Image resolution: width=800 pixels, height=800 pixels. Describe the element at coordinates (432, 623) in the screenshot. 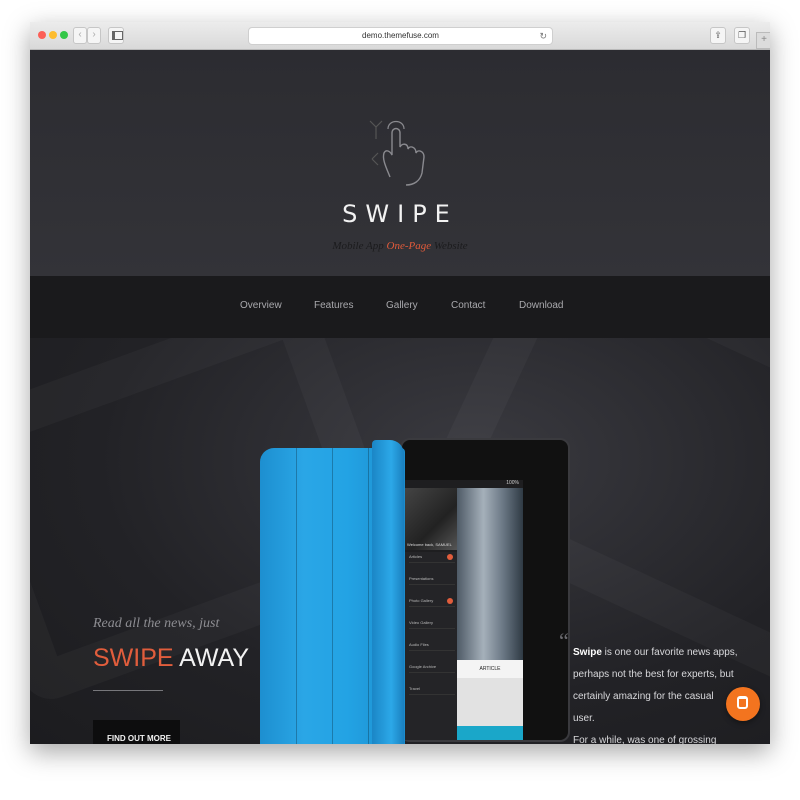

I see `menu-item: Video Gallery` at that location.